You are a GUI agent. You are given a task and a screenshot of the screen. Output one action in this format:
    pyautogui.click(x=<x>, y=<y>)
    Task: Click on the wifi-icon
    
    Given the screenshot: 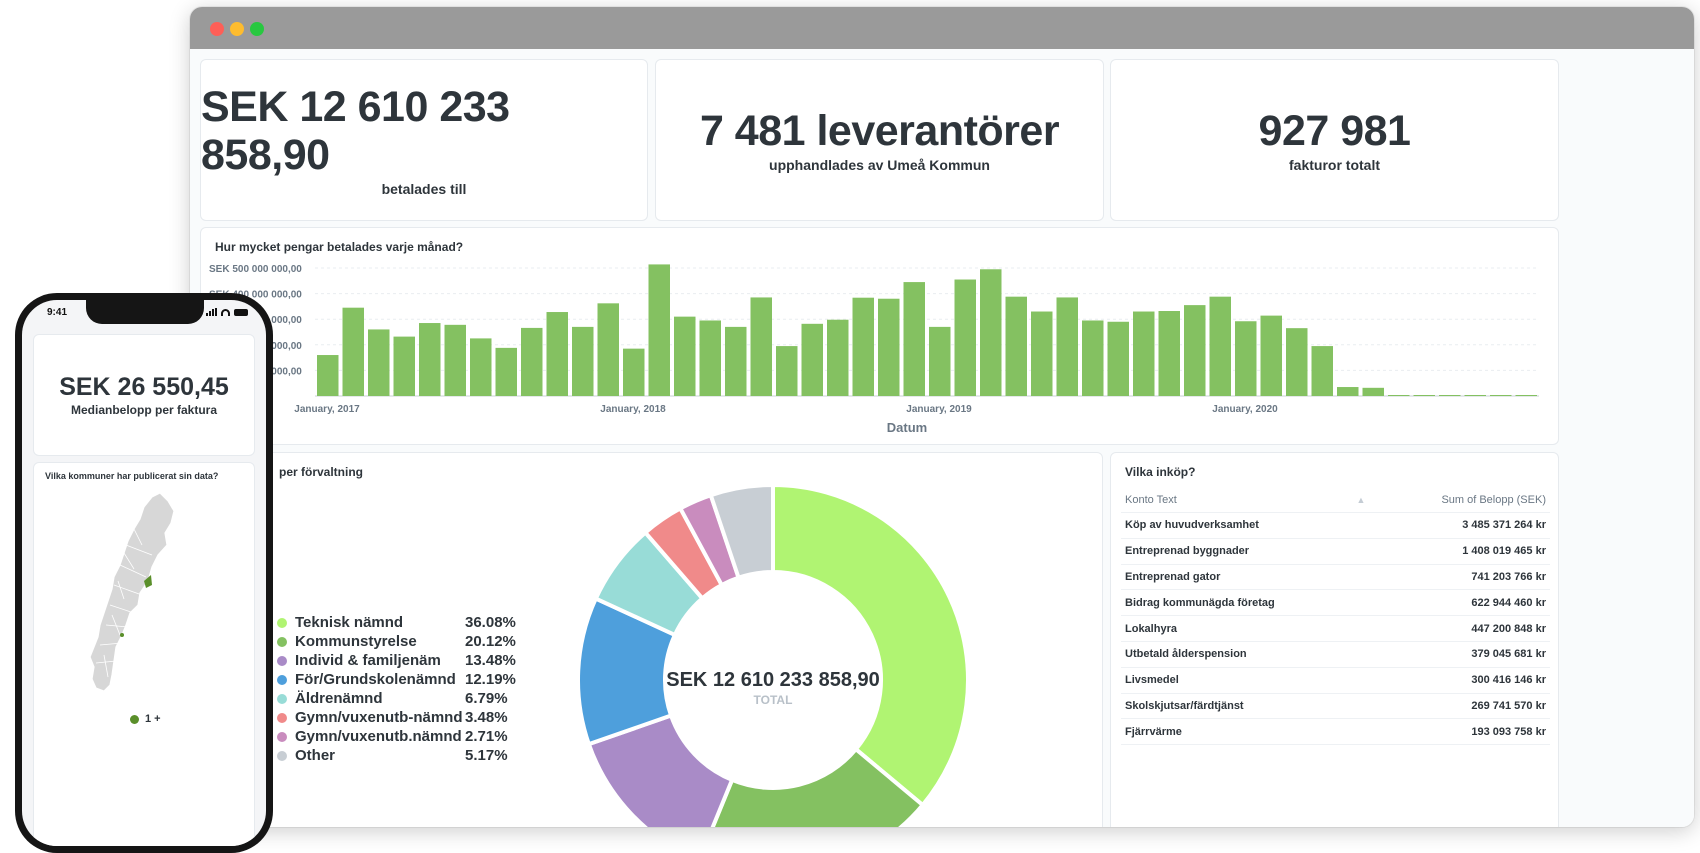 What is the action you would take?
    pyautogui.click(x=225, y=312)
    